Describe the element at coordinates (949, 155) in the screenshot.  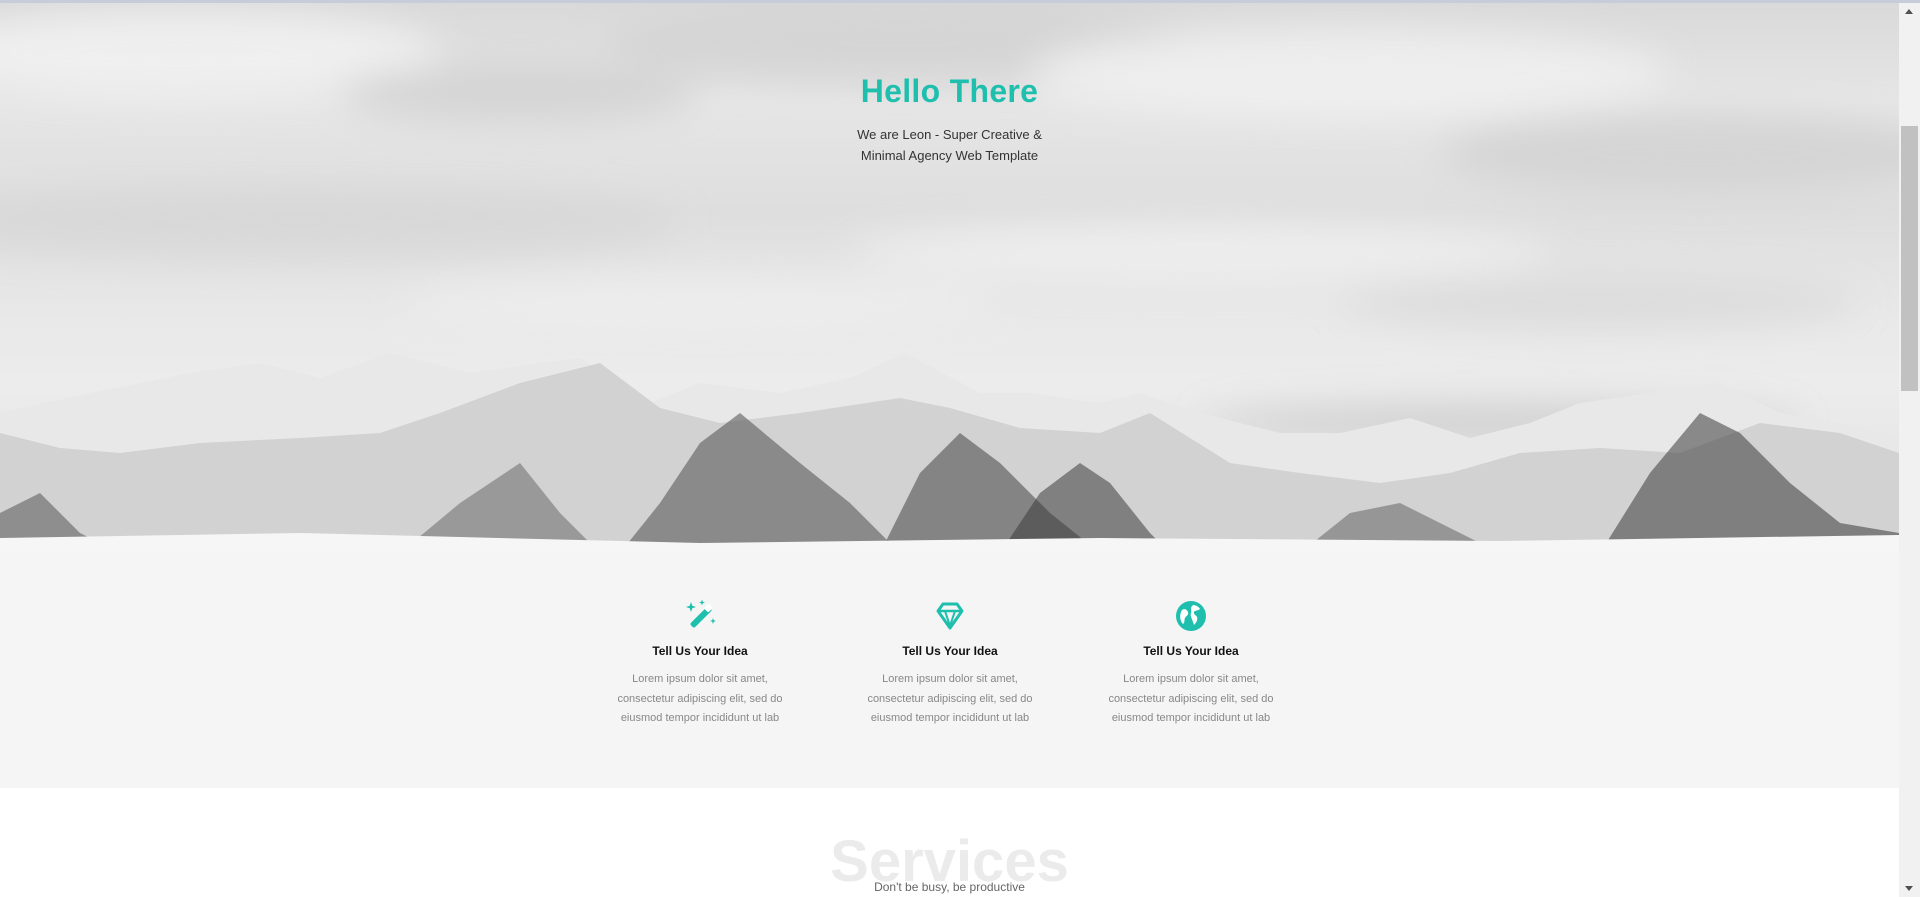
I see `hero-subtitle-line: Minimal Agency Web Template` at that location.